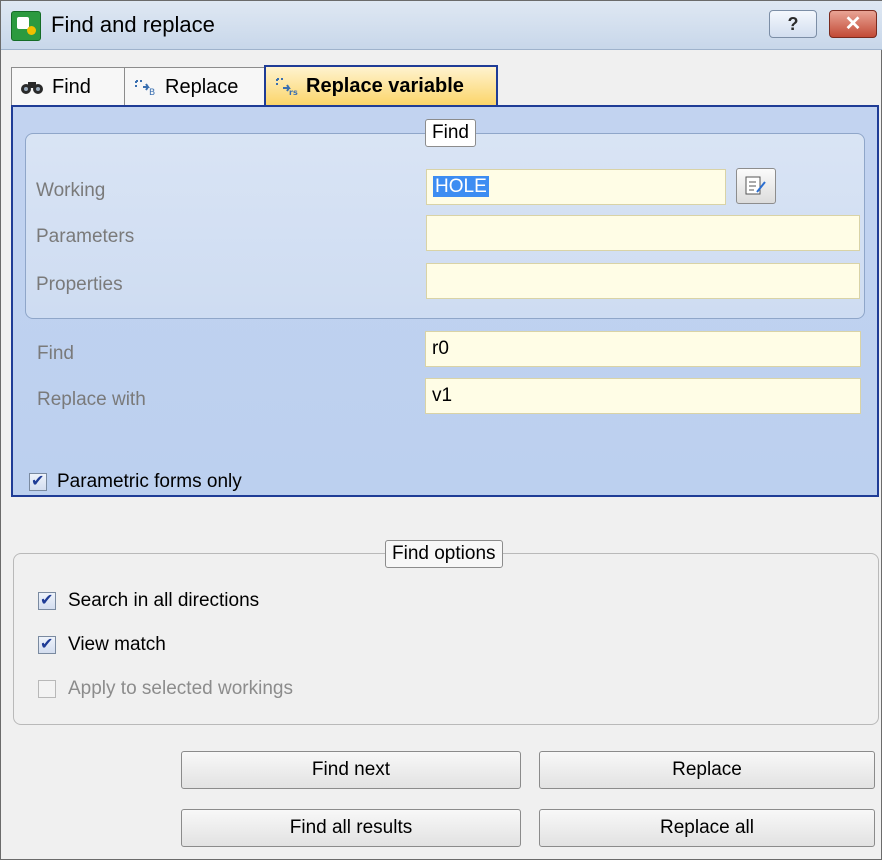  I want to click on view-match-label: View match, so click(117, 644).